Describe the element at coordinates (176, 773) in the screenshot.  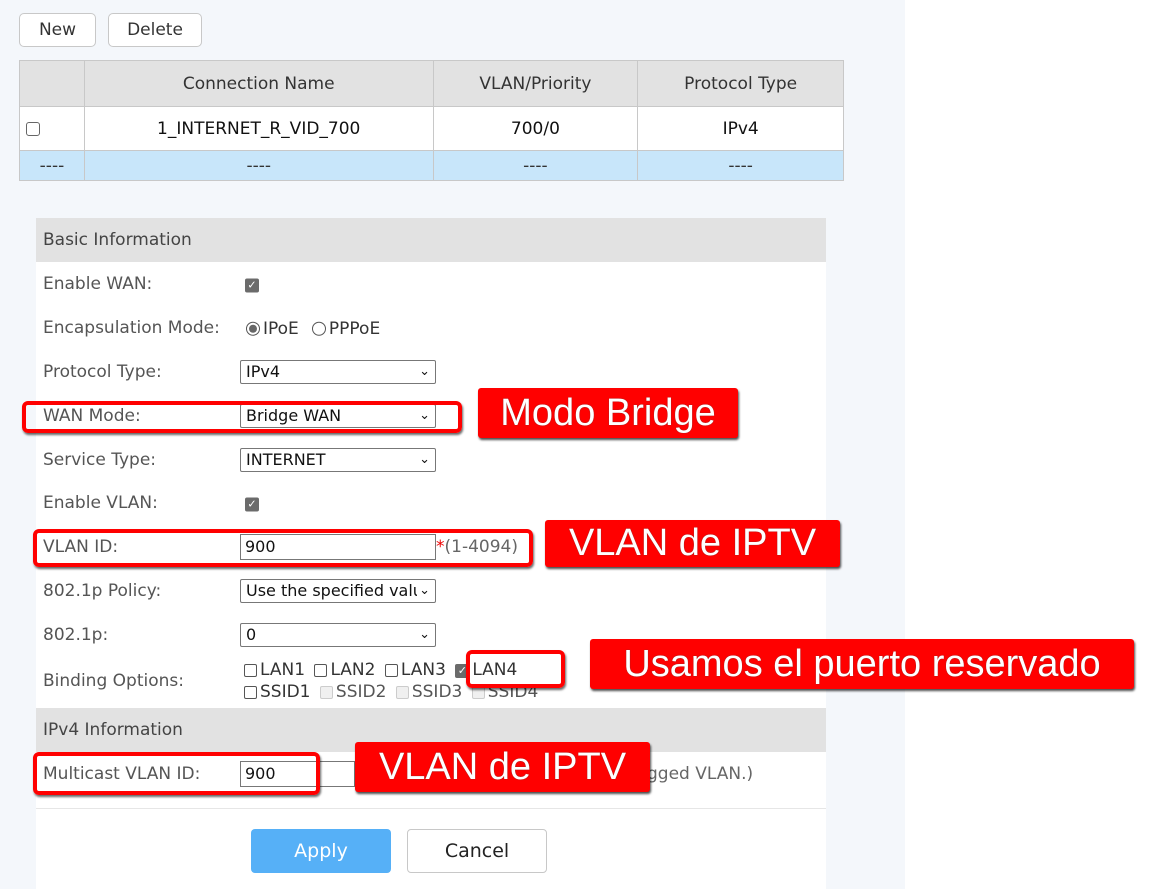
I see `multicast-vlan-highlight` at that location.